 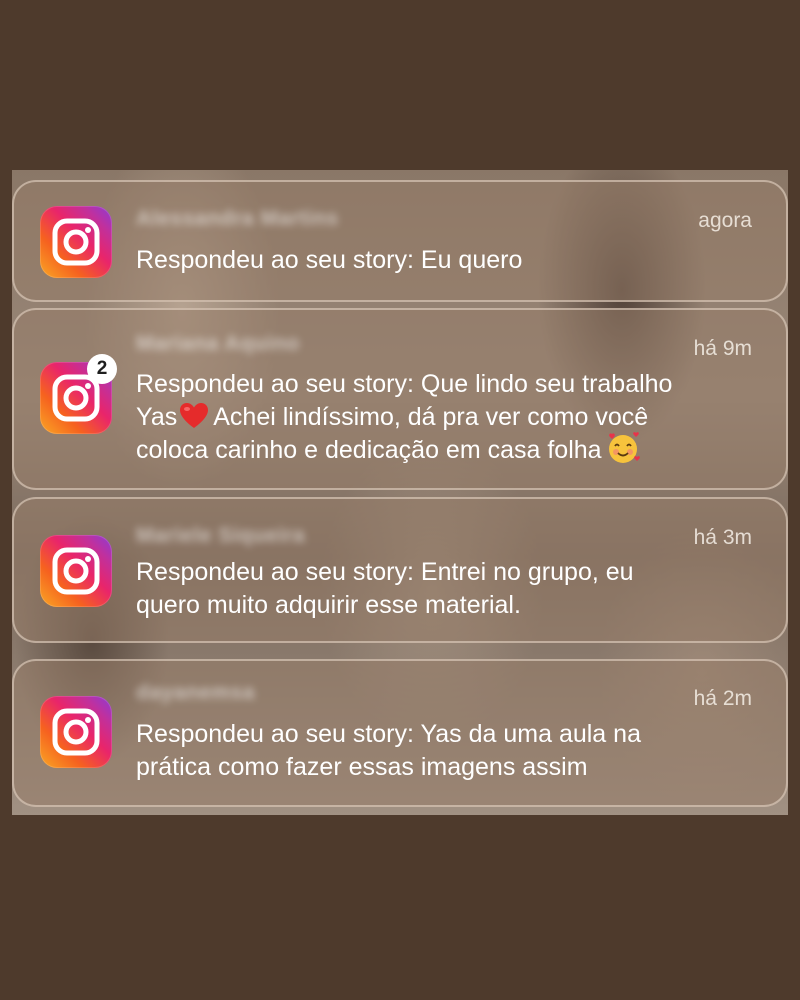 I want to click on message-line: Respondeu ao seu story: Eu quero, so click(x=329, y=260).